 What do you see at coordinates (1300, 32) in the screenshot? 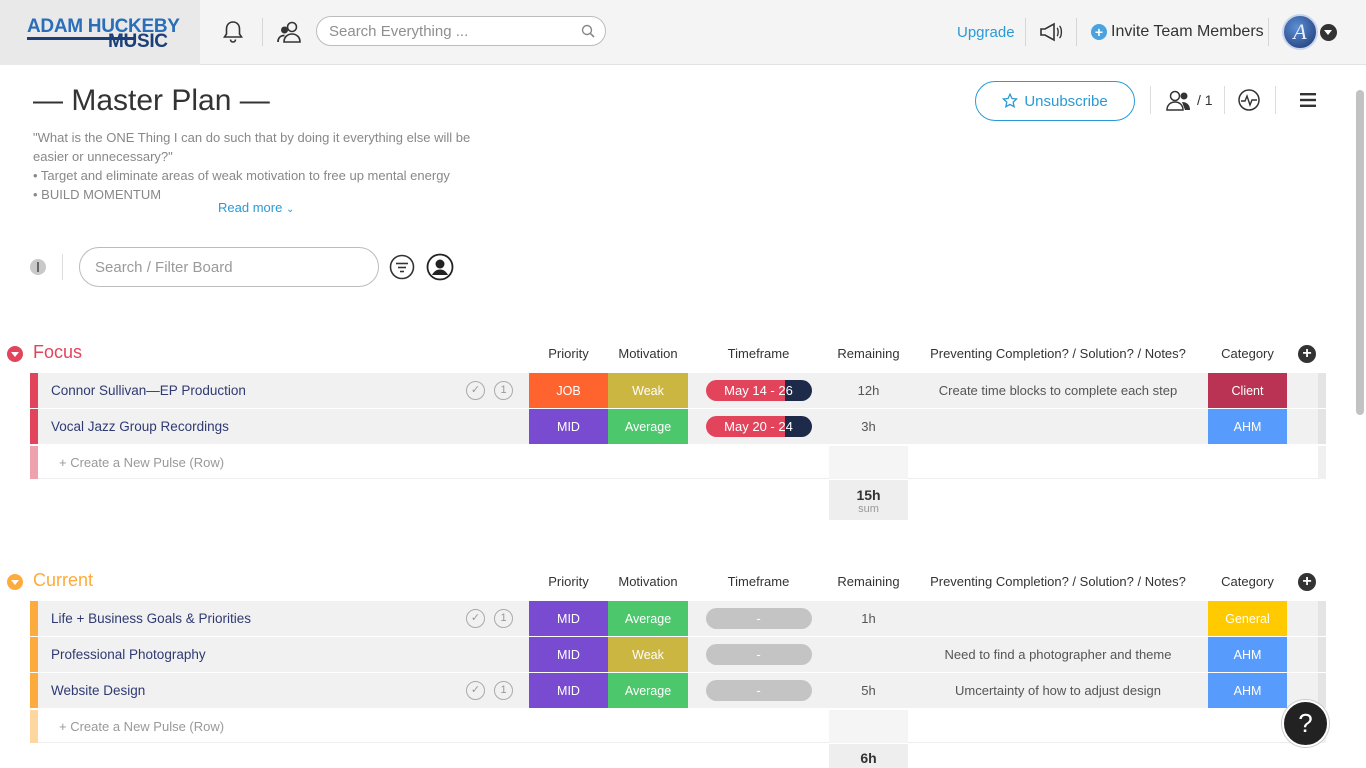
I see `user-avatar: A` at bounding box center [1300, 32].